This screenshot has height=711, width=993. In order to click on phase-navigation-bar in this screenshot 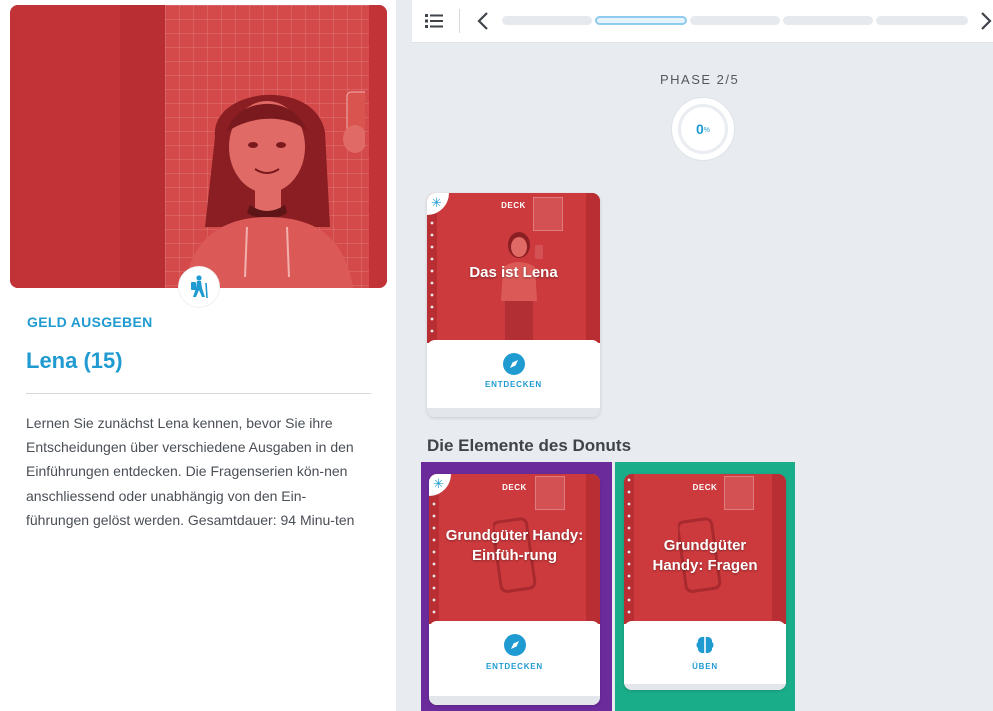, I will do `click(702, 21)`.